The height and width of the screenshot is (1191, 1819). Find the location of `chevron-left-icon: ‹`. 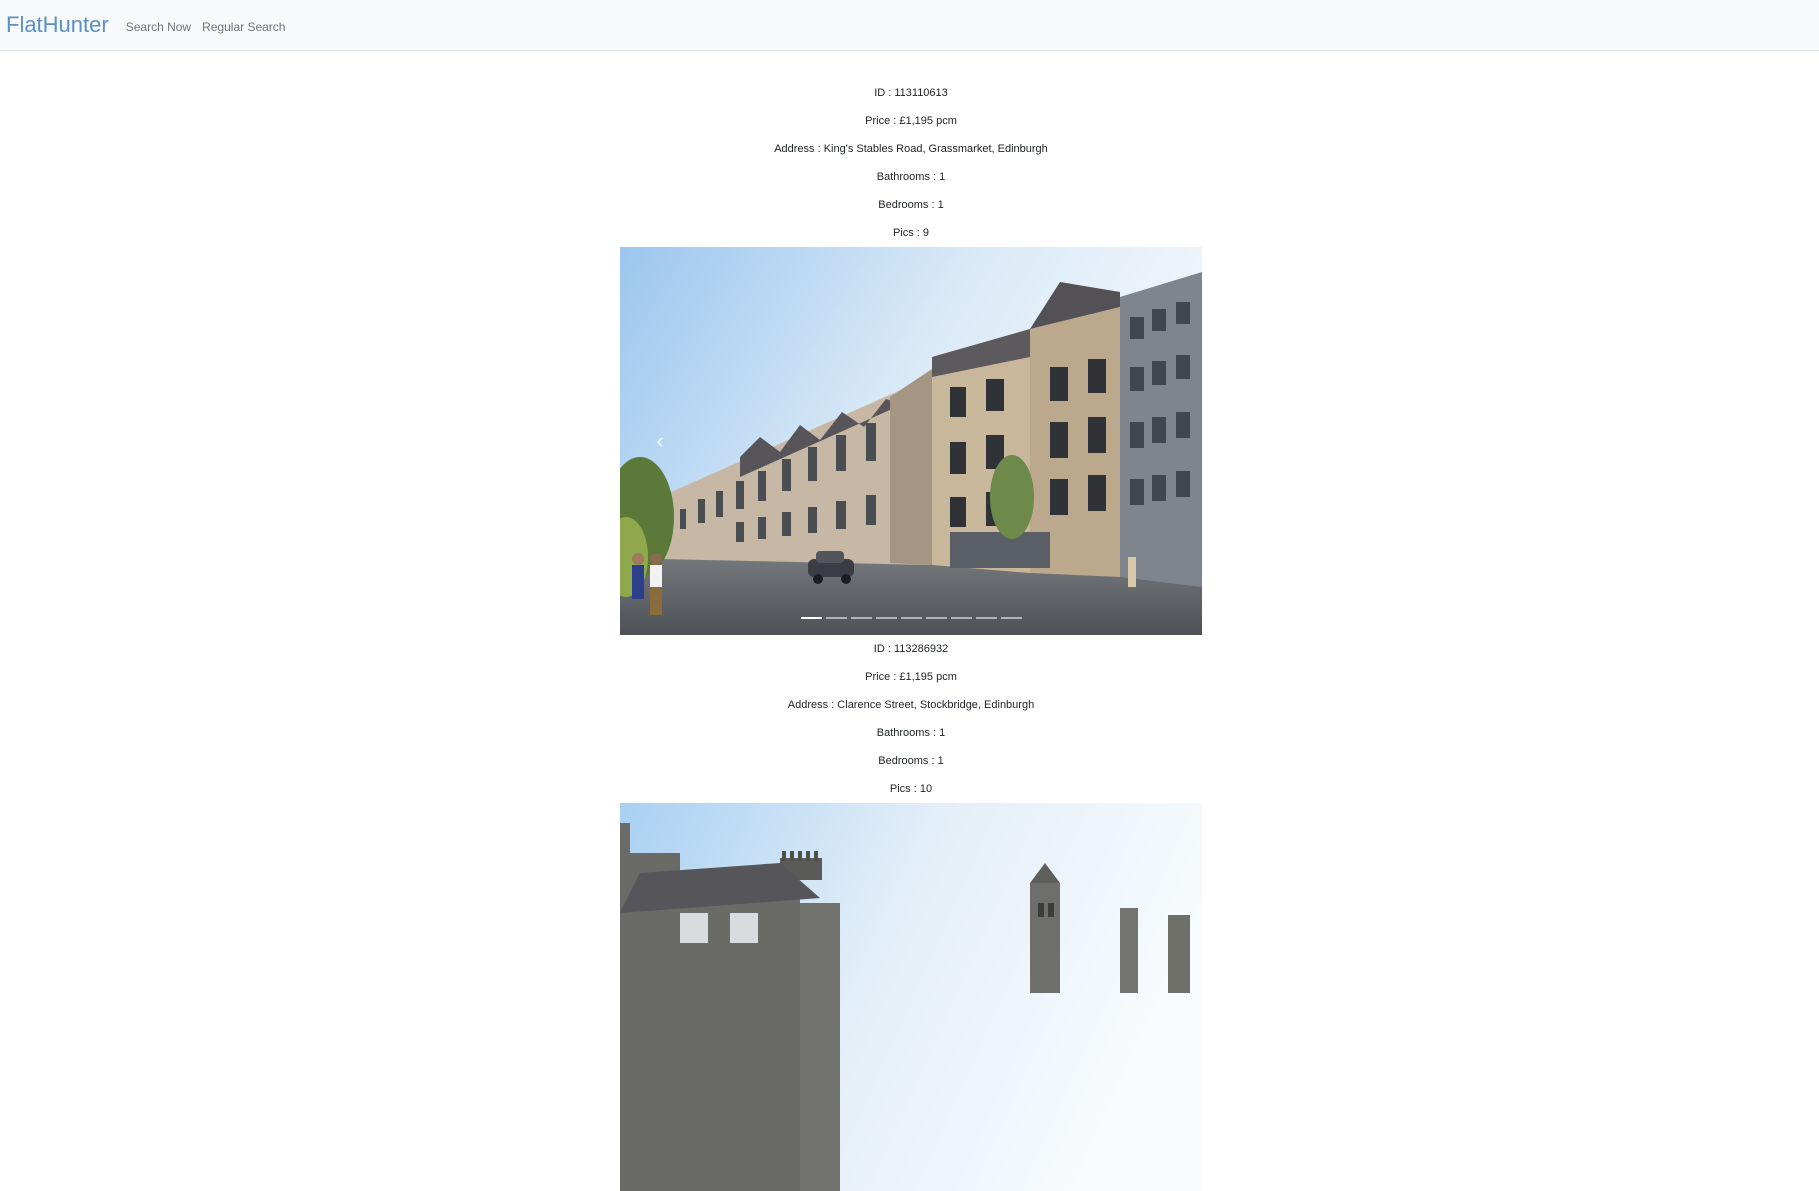

chevron-left-icon: ‹ is located at coordinates (660, 440).